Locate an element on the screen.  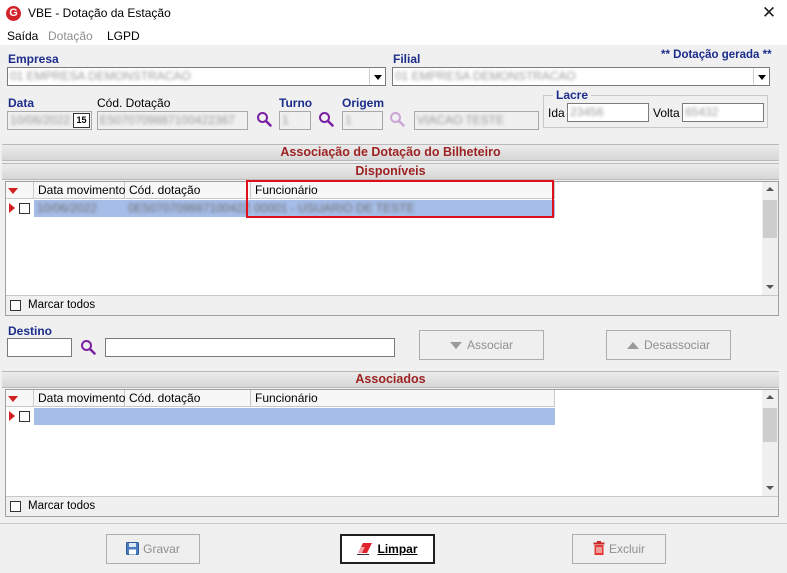
arrow-down-icon is located at coordinates (455, 346).